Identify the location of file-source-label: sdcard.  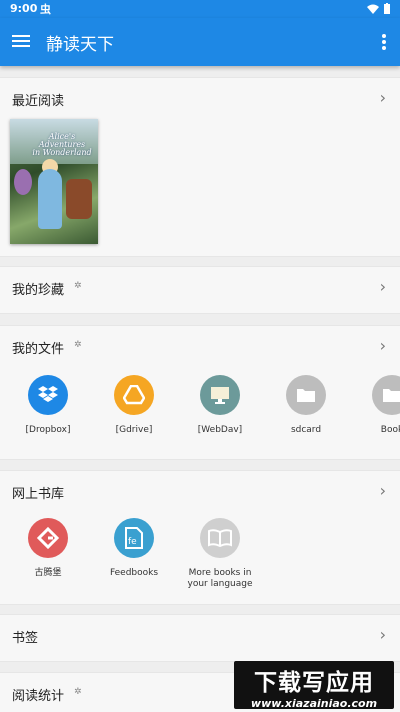
(306, 430).